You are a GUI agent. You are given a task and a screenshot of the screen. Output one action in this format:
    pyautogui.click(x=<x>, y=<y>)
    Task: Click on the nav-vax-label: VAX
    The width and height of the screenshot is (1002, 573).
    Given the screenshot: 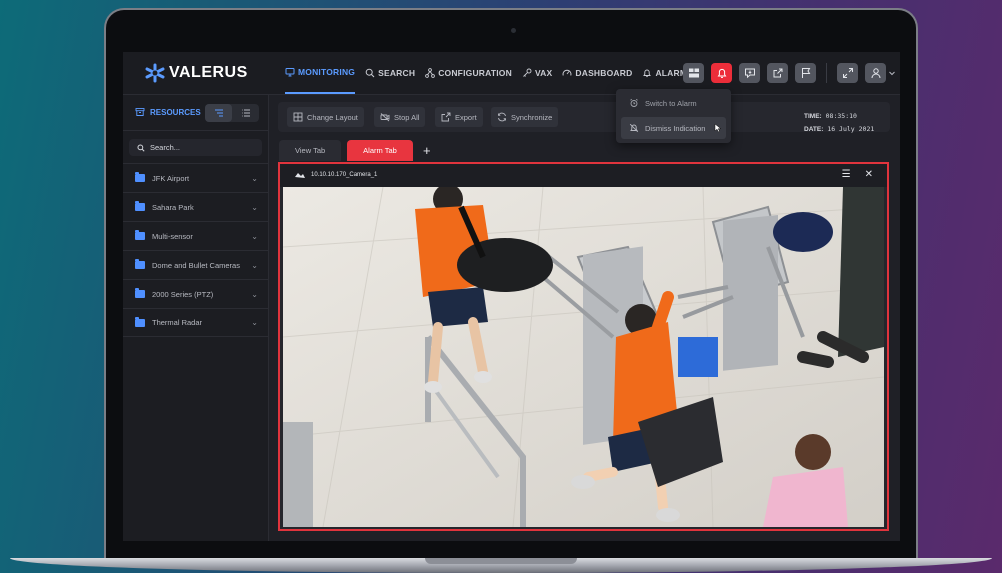 What is the action you would take?
    pyautogui.click(x=543, y=73)
    